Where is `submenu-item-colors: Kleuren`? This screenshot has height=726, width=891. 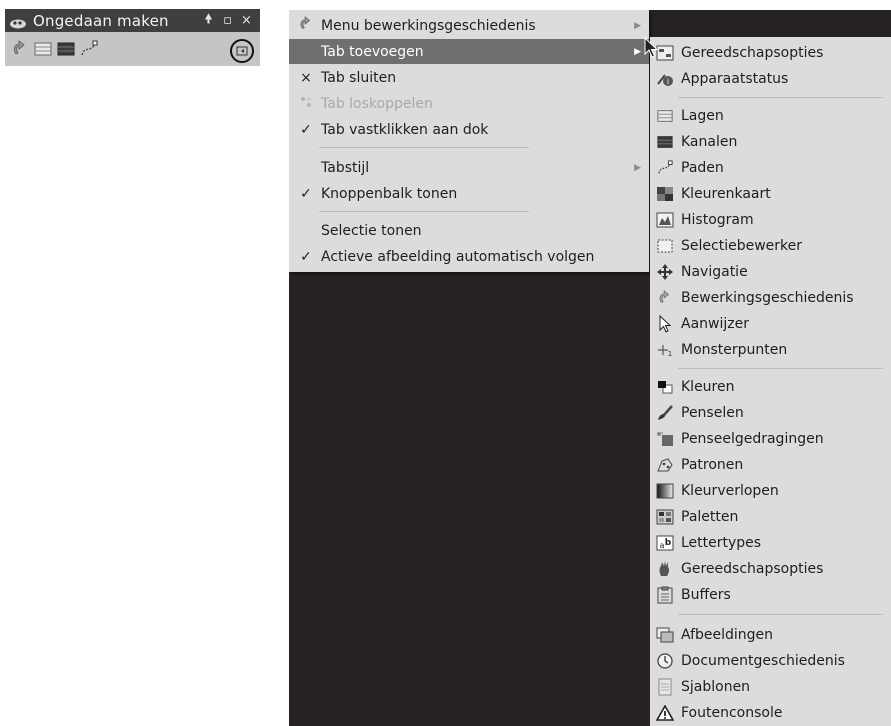
submenu-item-colors: Kleuren is located at coordinates (770, 387).